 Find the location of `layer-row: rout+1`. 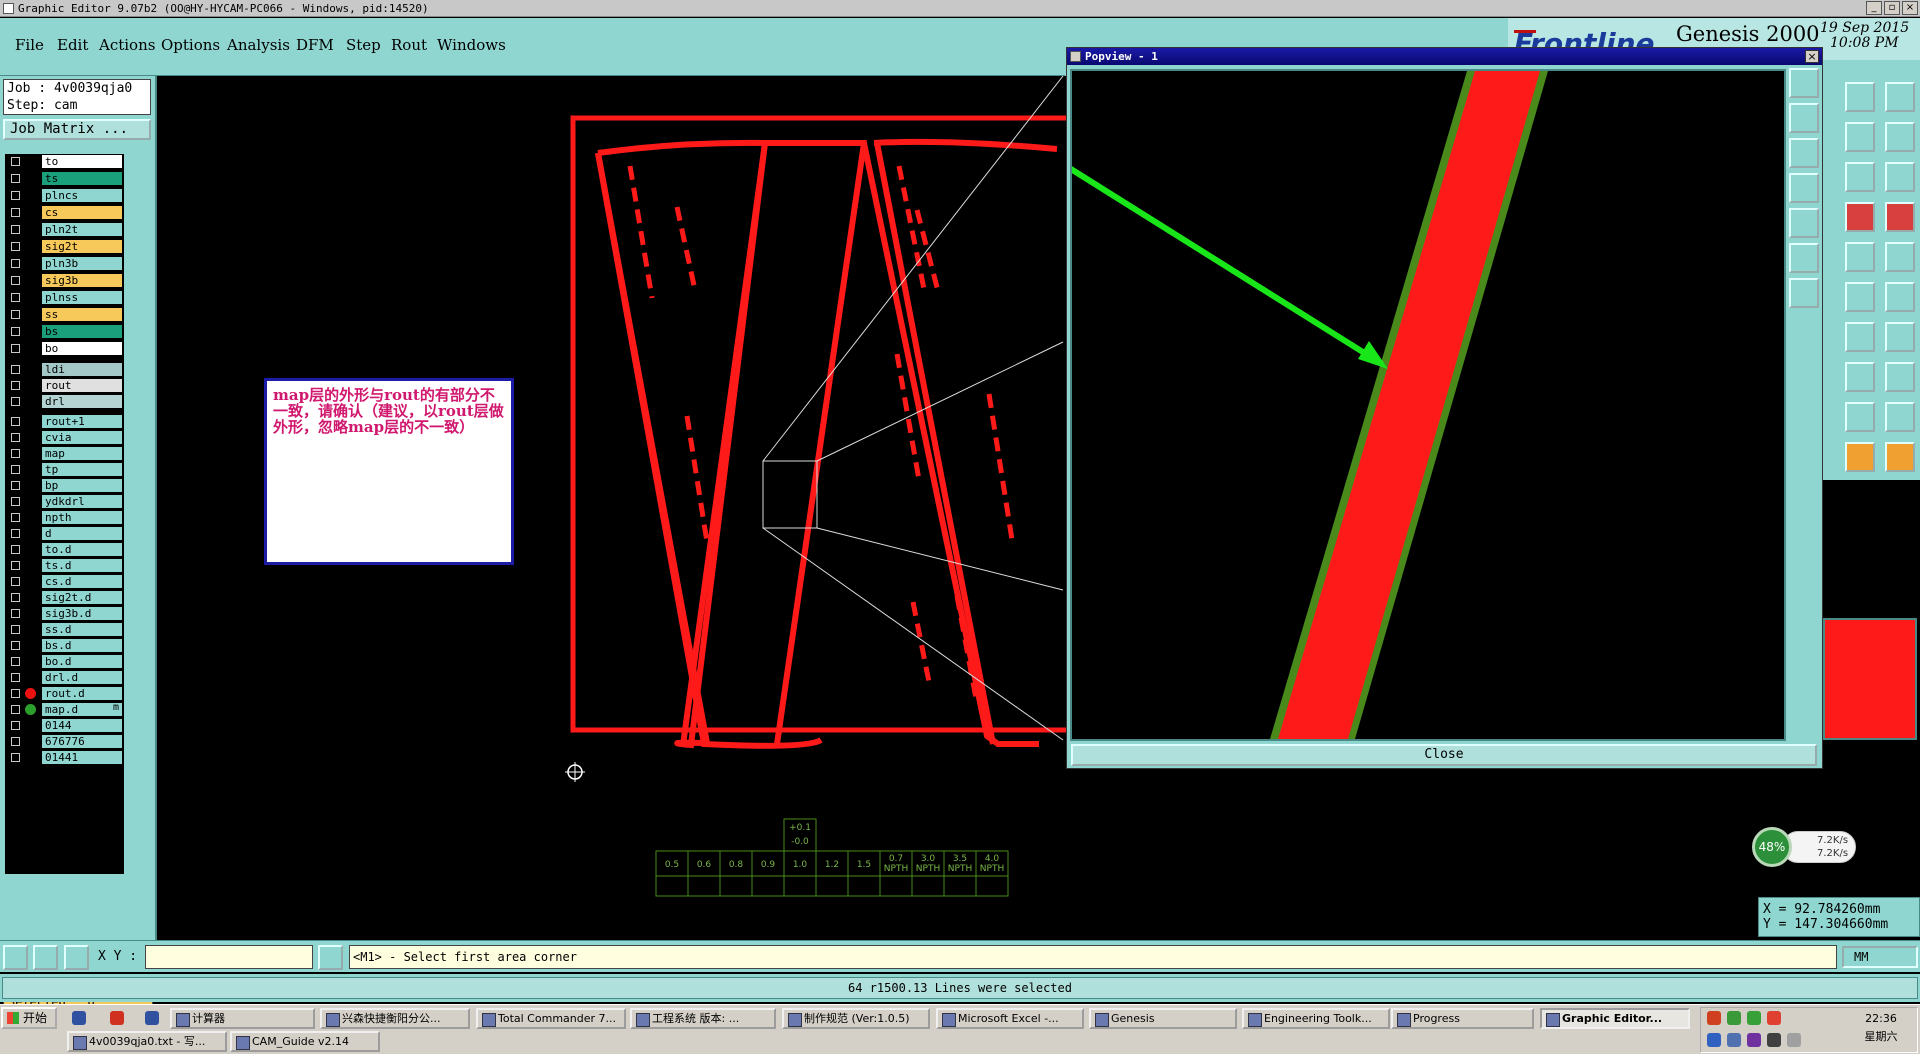

layer-row: rout+1 is located at coordinates (64, 421).